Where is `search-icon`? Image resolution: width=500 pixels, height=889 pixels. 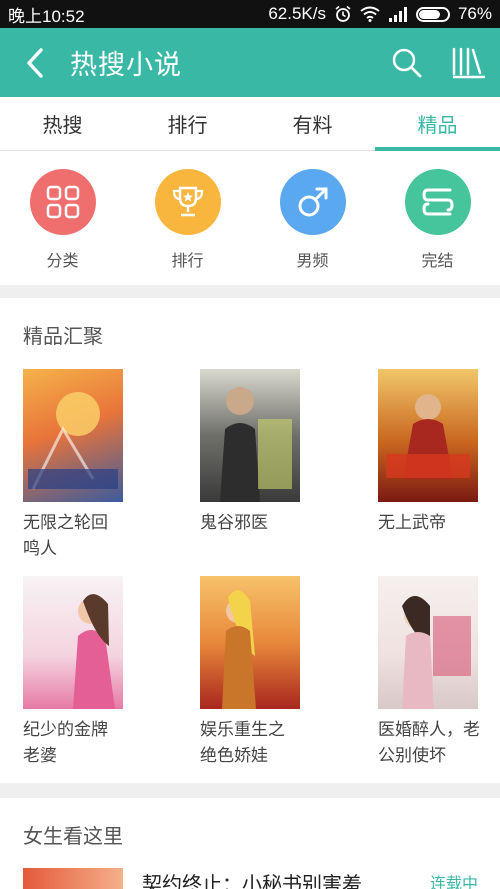
search-icon is located at coordinates (407, 62).